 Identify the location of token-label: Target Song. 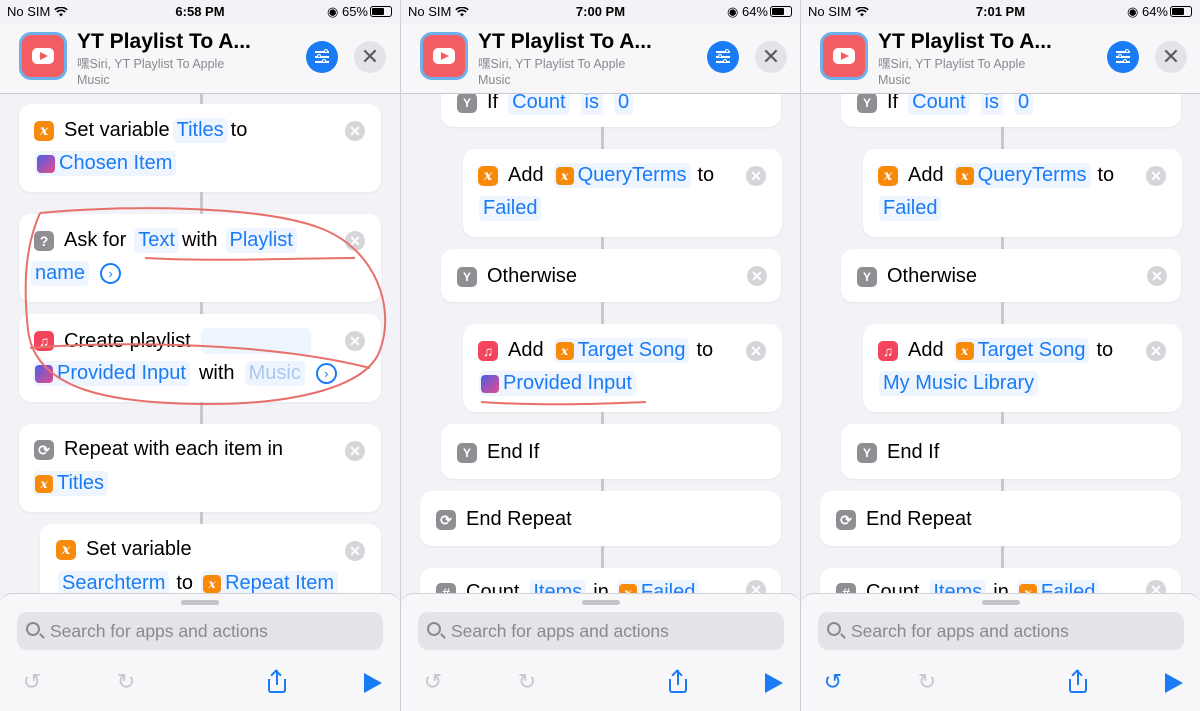
(1031, 350).